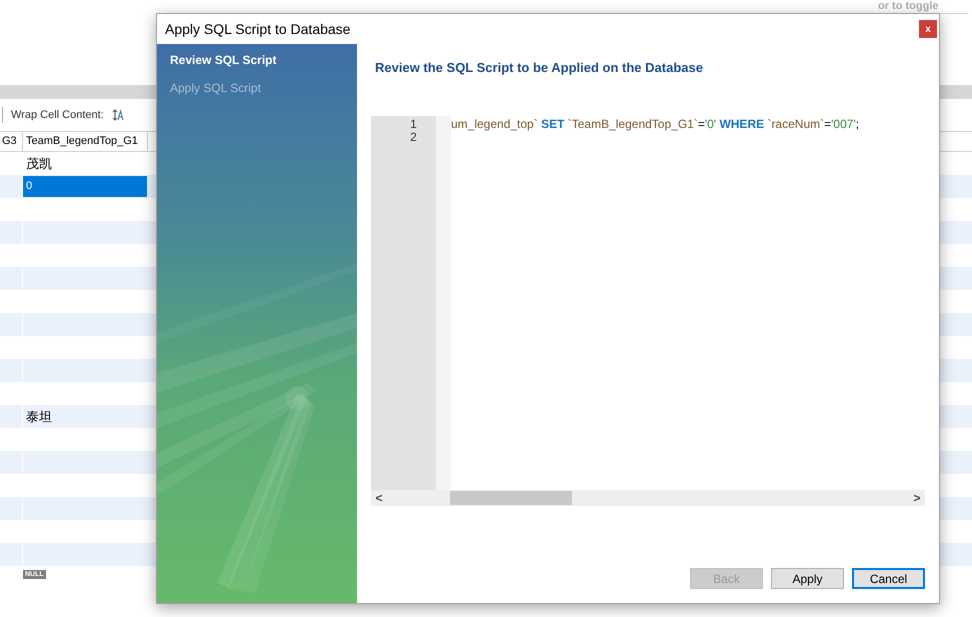 This screenshot has width=972, height=617. I want to click on wizard-step: Apply SQL Script, so click(257, 88).